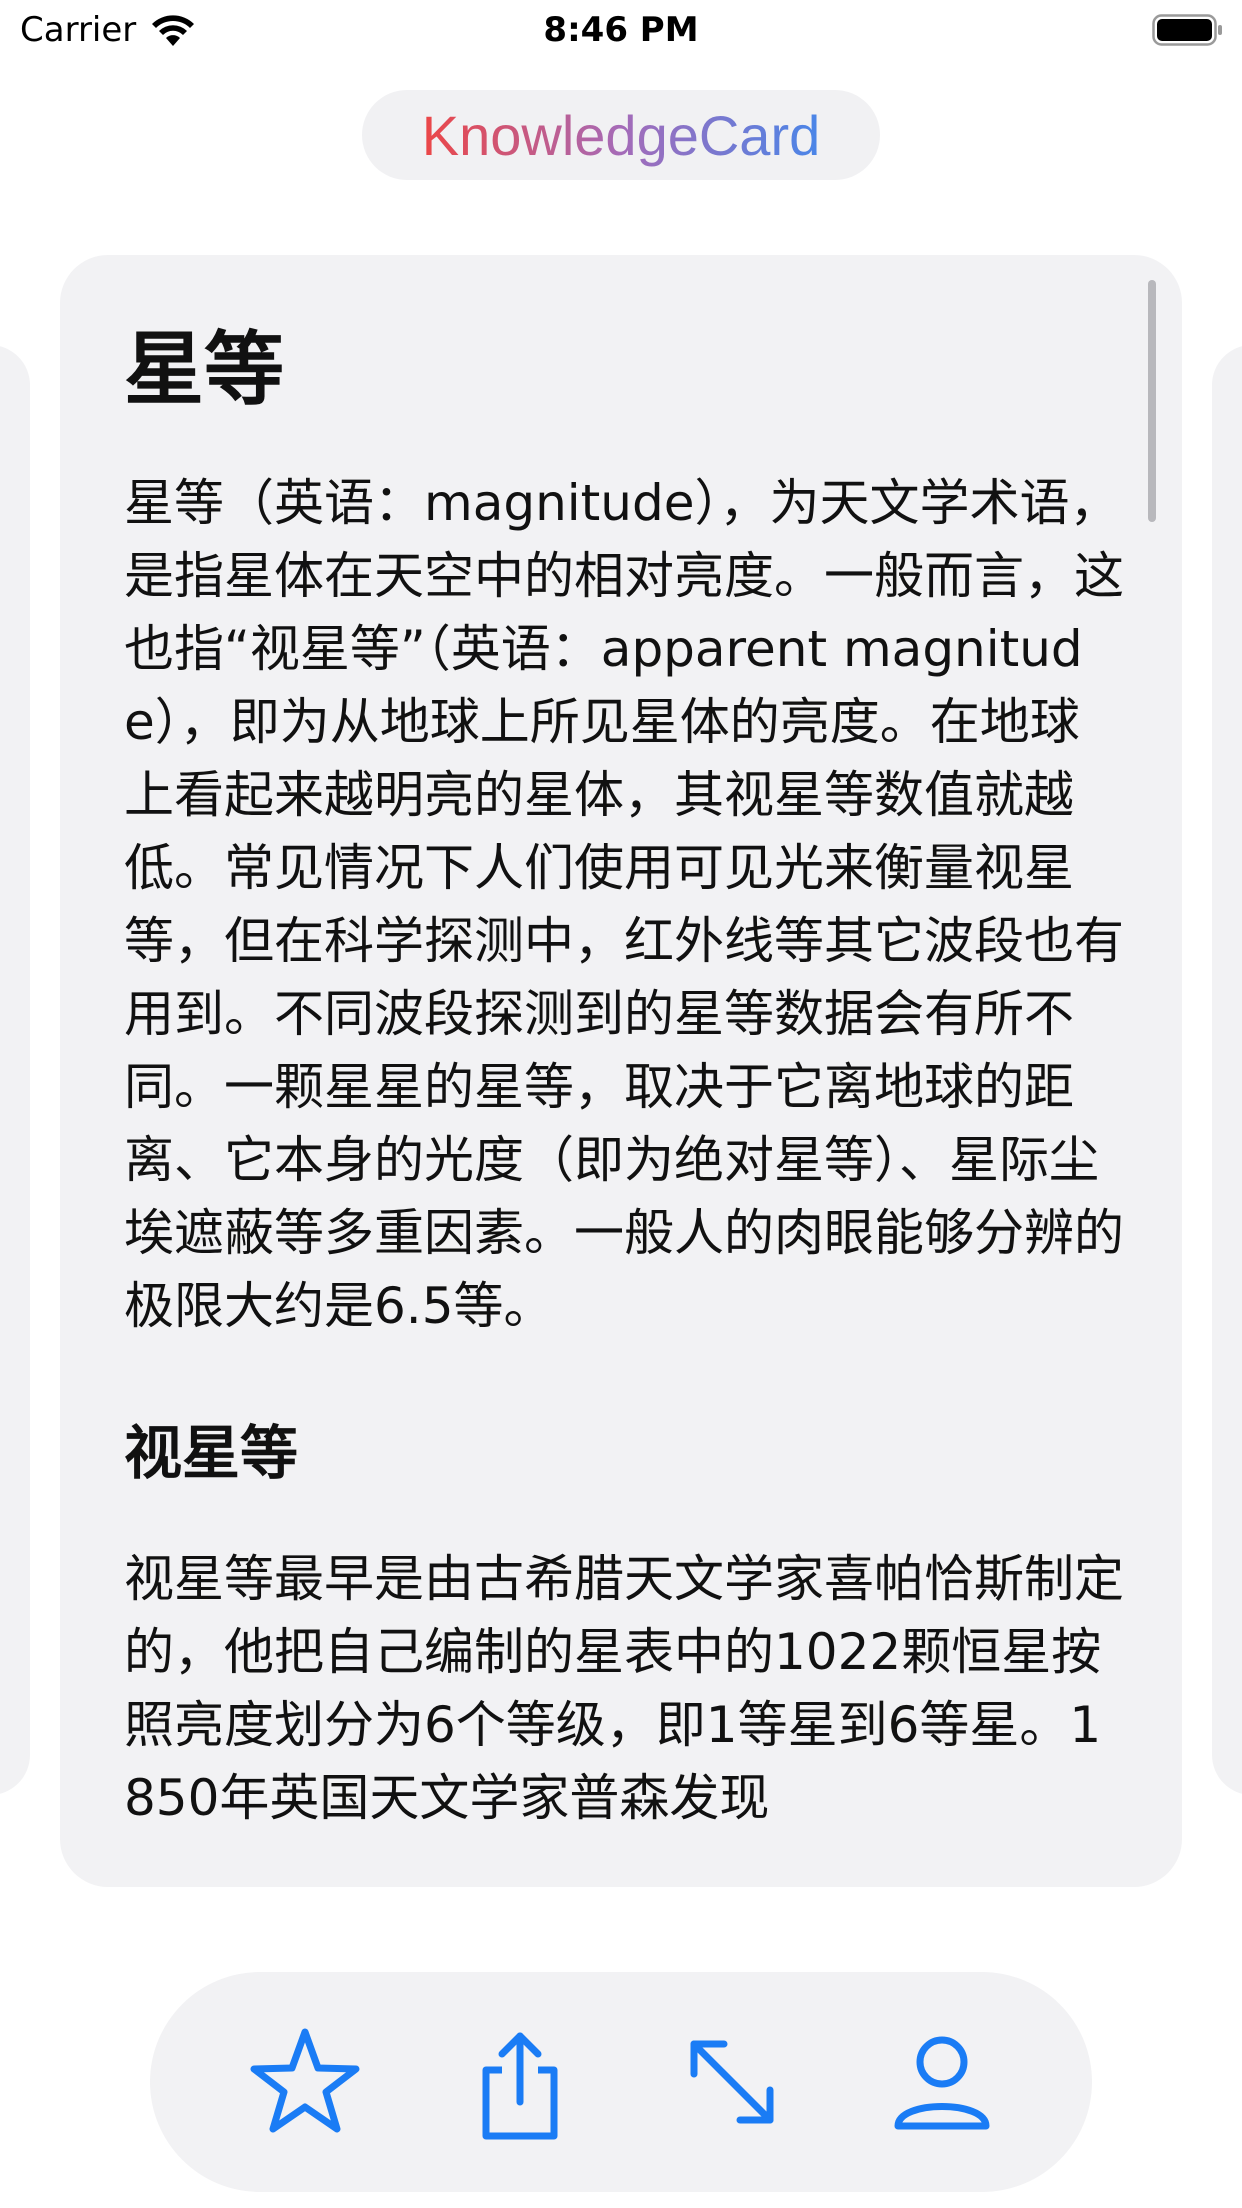 The height and width of the screenshot is (2208, 1242). I want to click on share-icon, so click(520, 2086).